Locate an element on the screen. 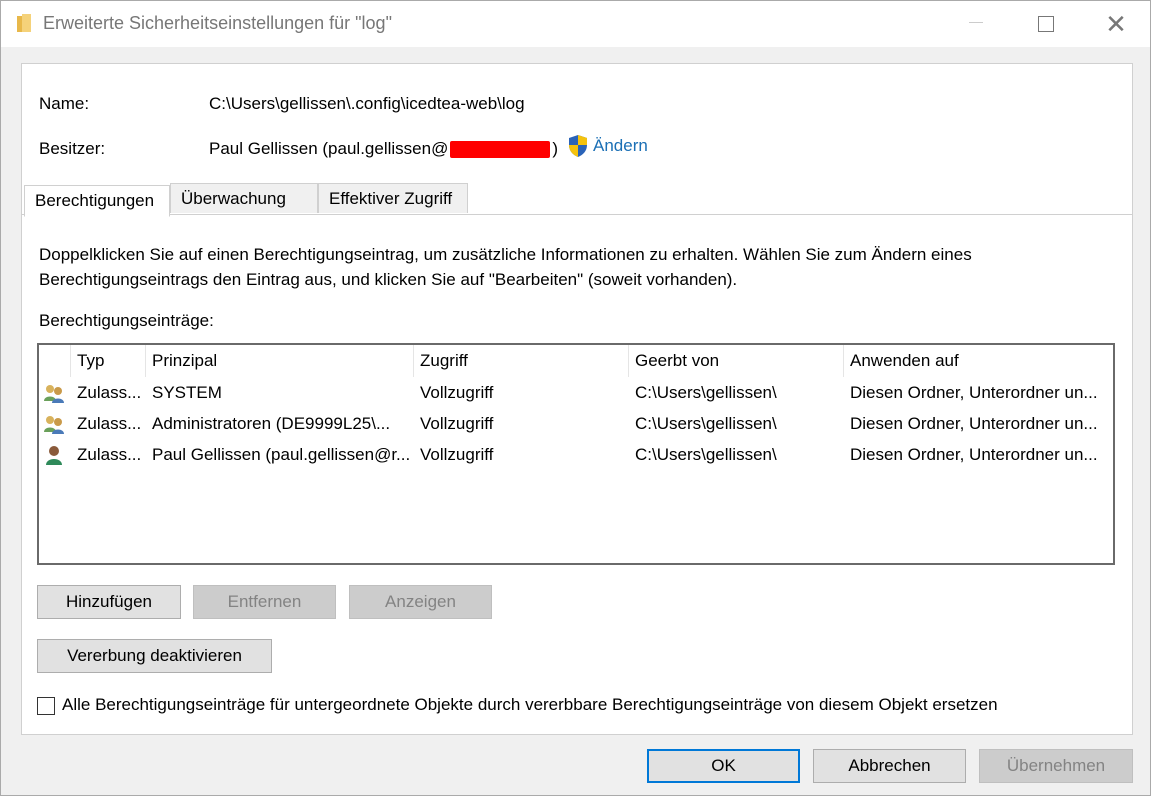  owner-value-prefix: Paul Gellissen (paul.gellissen@ is located at coordinates (329, 148).